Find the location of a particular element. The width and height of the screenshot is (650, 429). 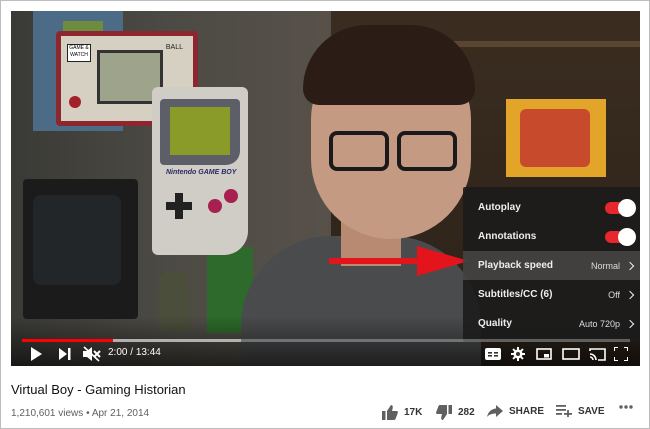

annotations-toggle is located at coordinates (620, 236).